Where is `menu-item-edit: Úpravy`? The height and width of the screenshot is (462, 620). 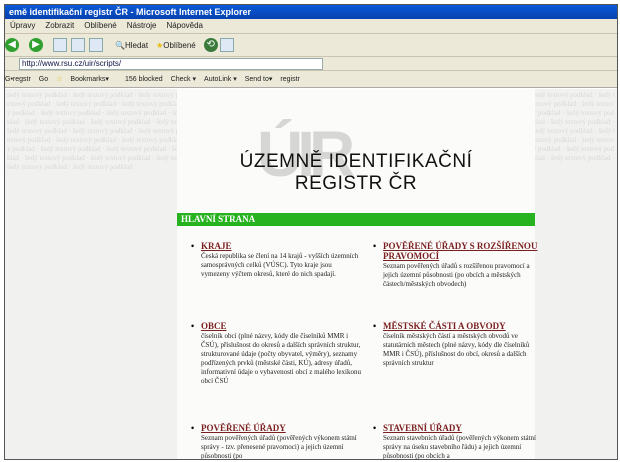 menu-item-edit: Úpravy is located at coordinates (22, 26).